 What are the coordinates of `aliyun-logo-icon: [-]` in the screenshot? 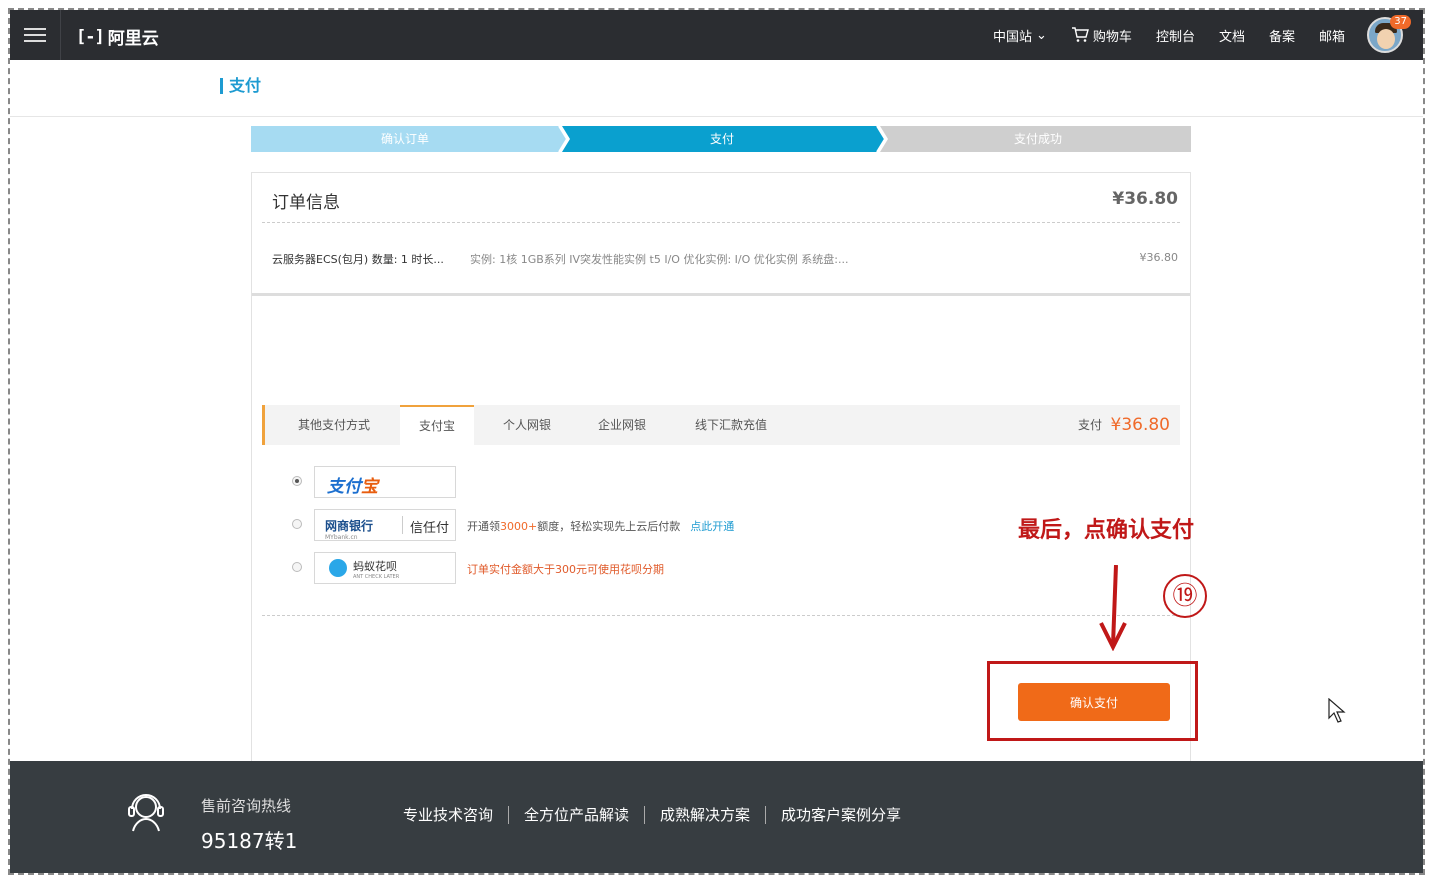 It's located at (90, 36).